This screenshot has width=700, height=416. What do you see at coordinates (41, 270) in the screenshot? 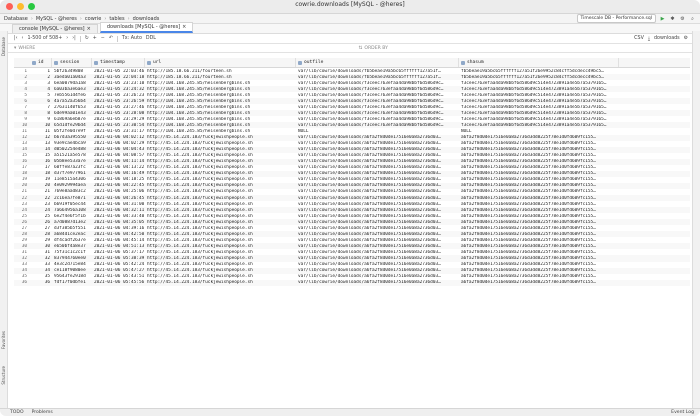
I see `cell-id: 34` at bounding box center [41, 270].